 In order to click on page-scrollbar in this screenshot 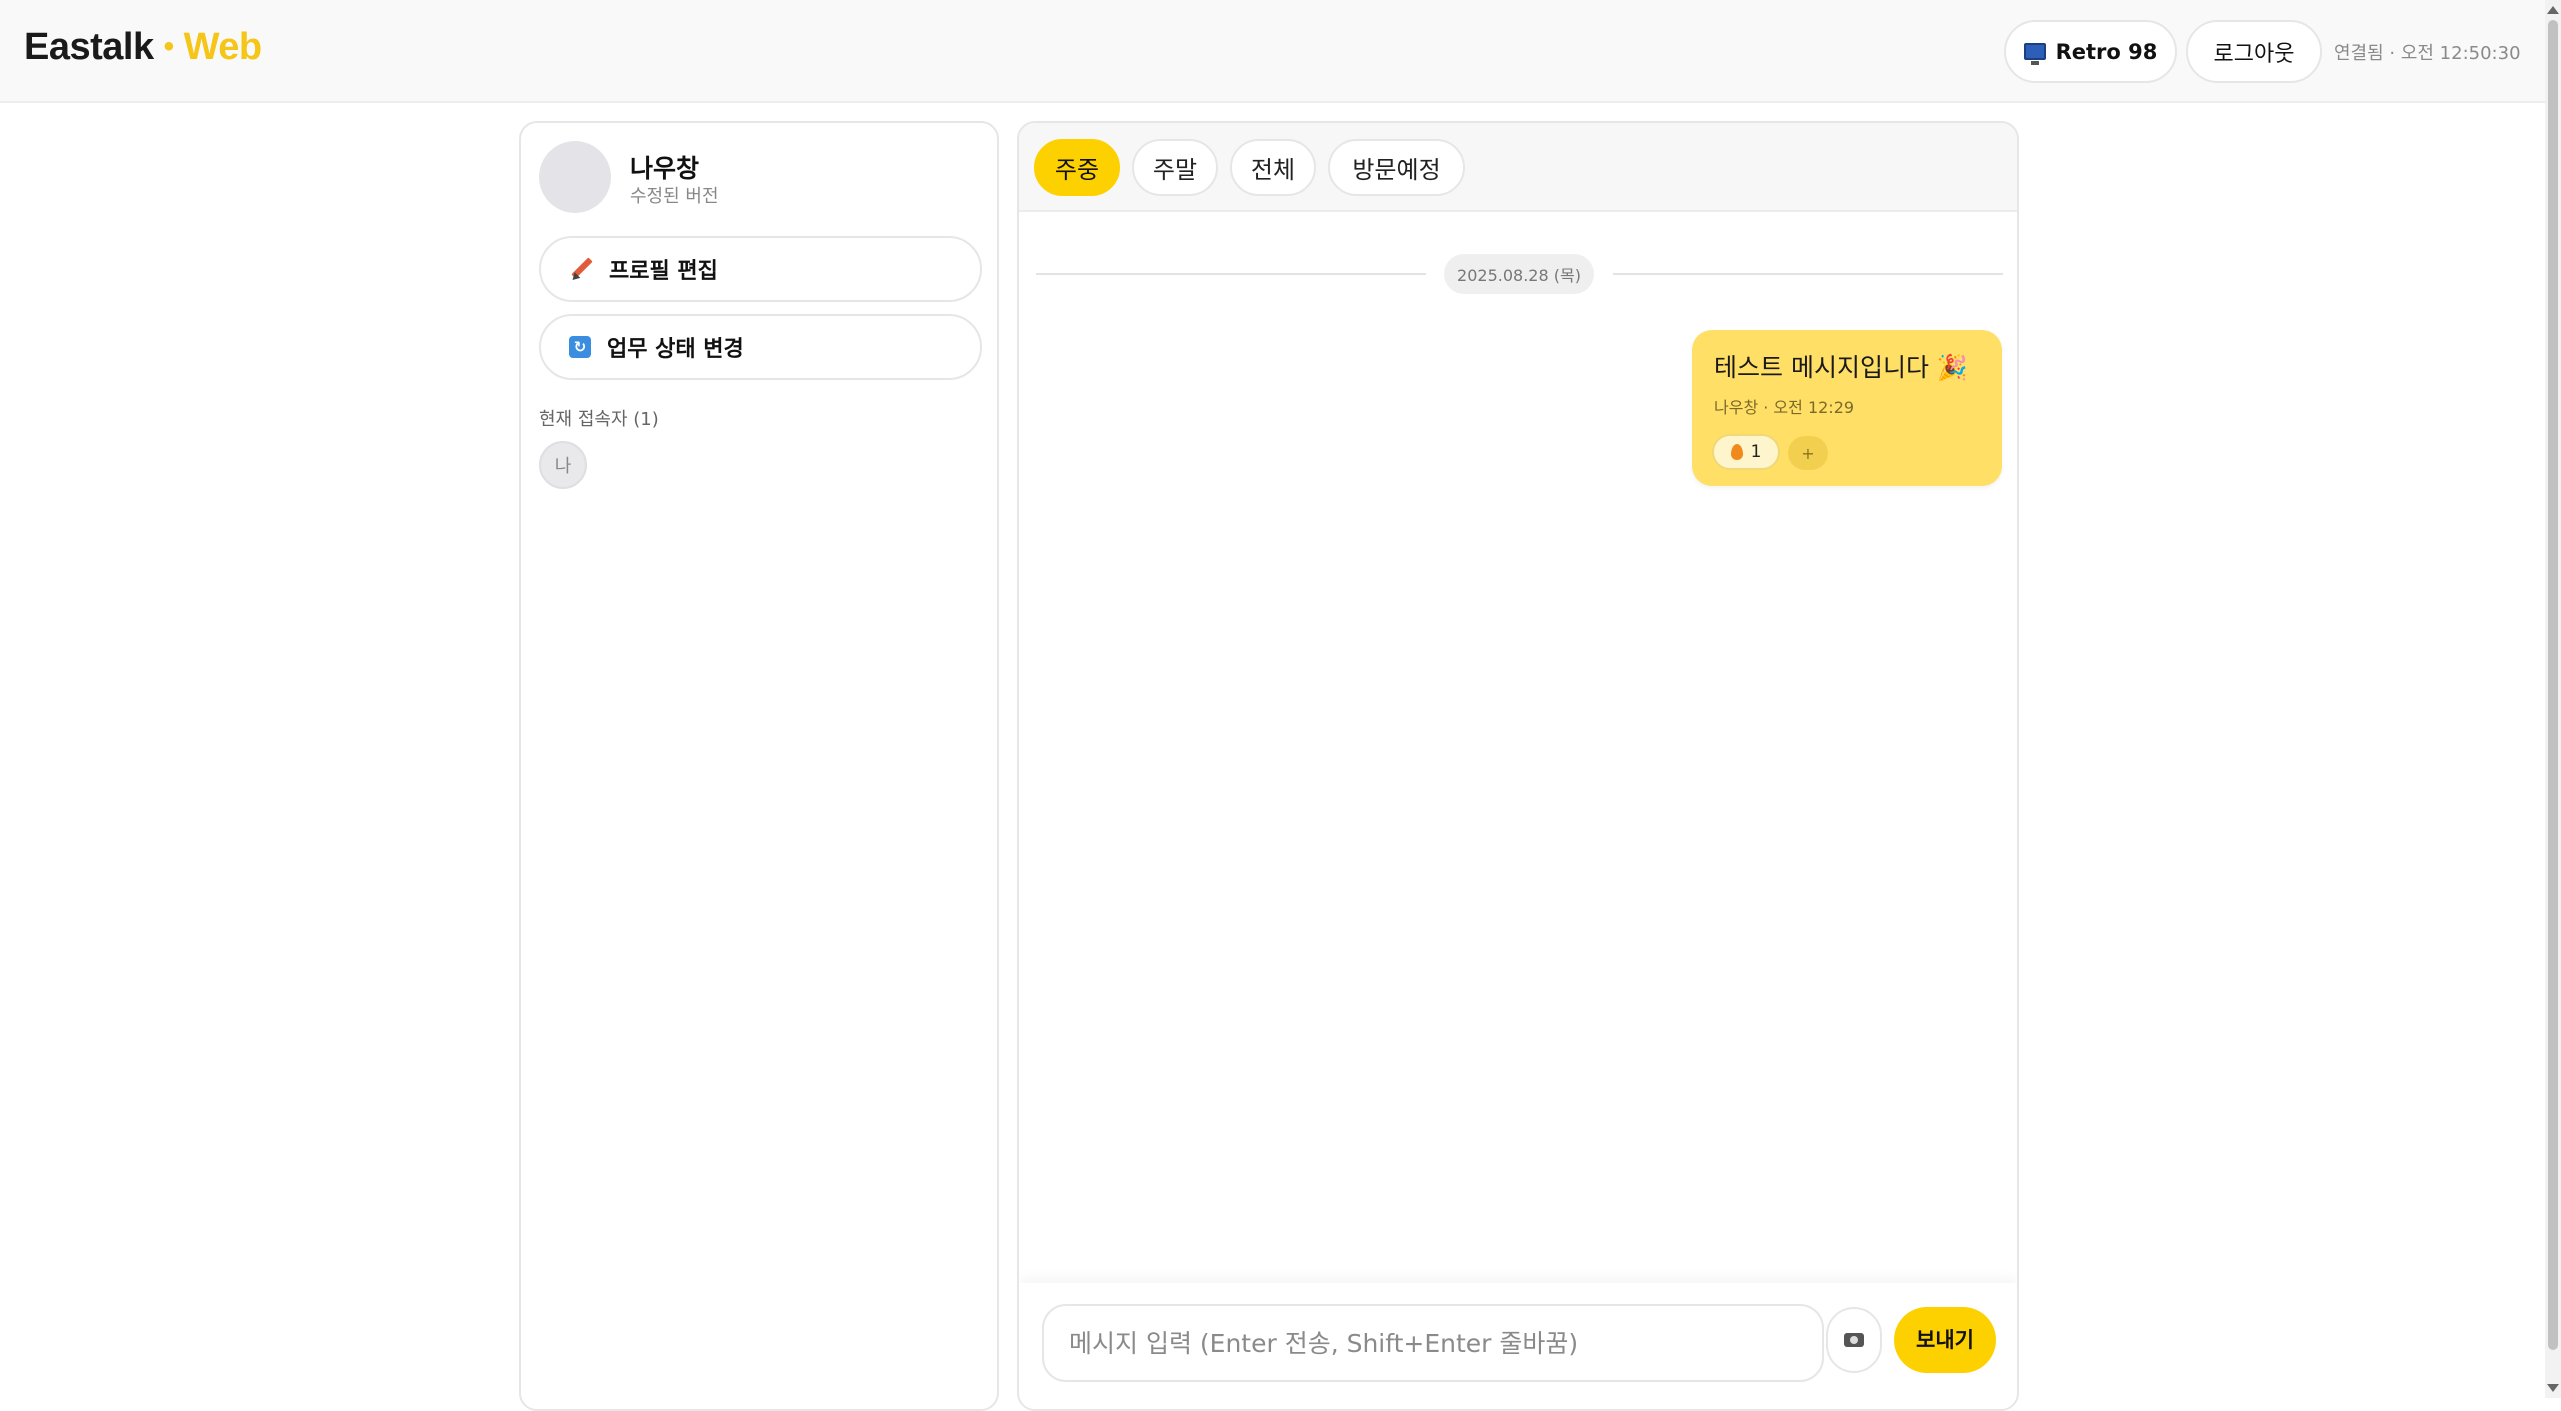, I will do `click(2553, 699)`.